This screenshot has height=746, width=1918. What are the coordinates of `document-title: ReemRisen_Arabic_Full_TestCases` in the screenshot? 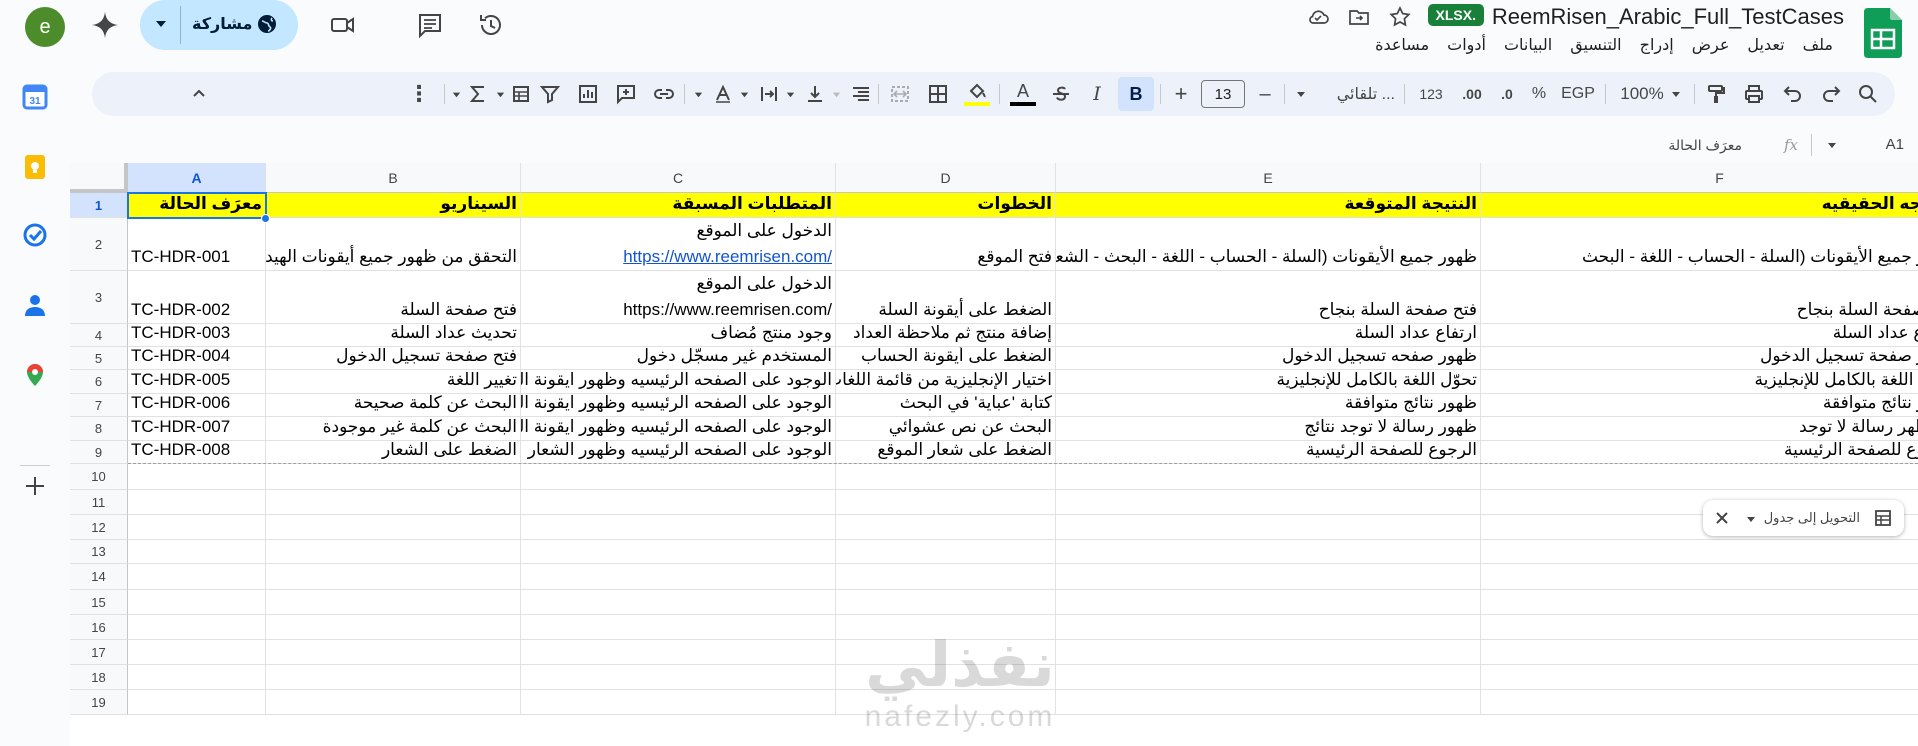 It's located at (1668, 17).